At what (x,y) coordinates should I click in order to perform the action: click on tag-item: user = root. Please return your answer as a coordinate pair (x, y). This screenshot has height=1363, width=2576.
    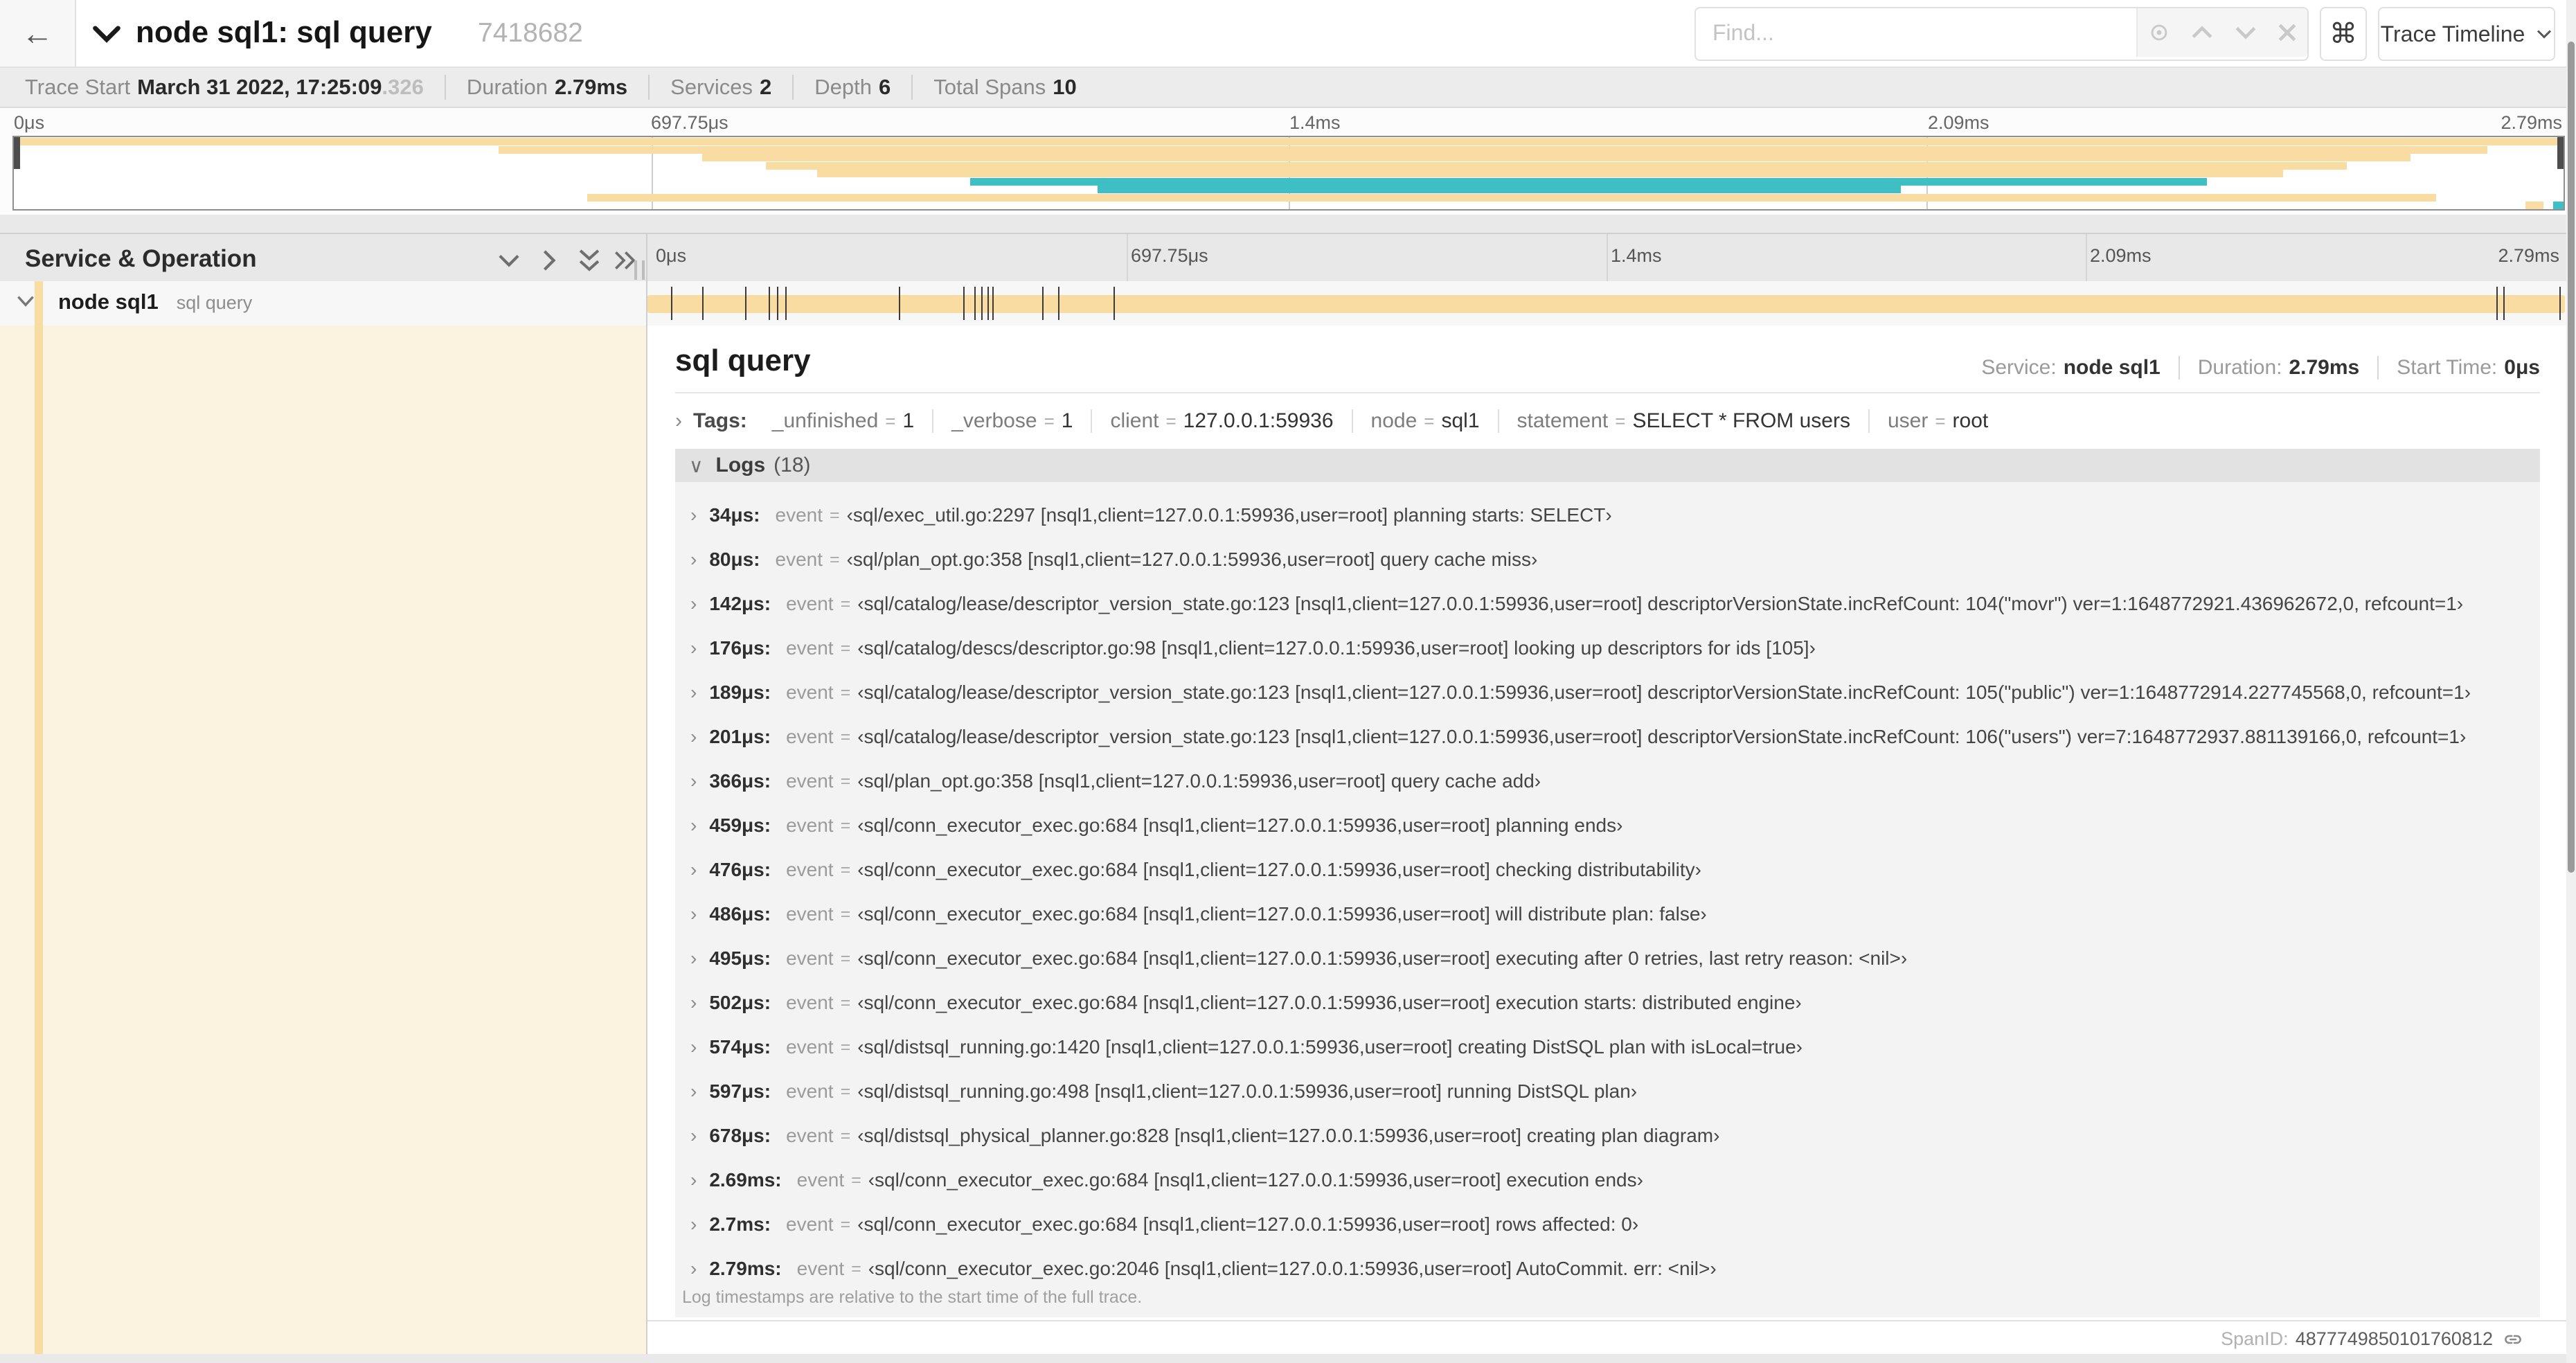
    Looking at the image, I should click on (1937, 421).